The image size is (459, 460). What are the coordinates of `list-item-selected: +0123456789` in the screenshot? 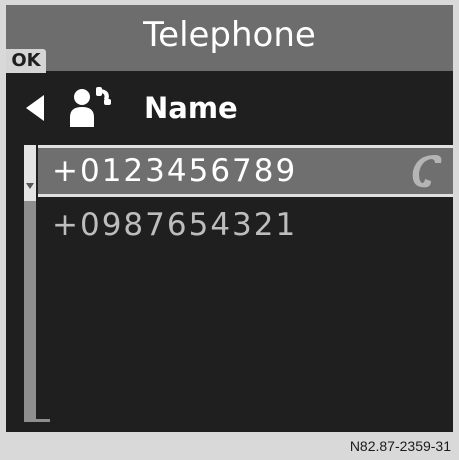 It's located at (245, 171).